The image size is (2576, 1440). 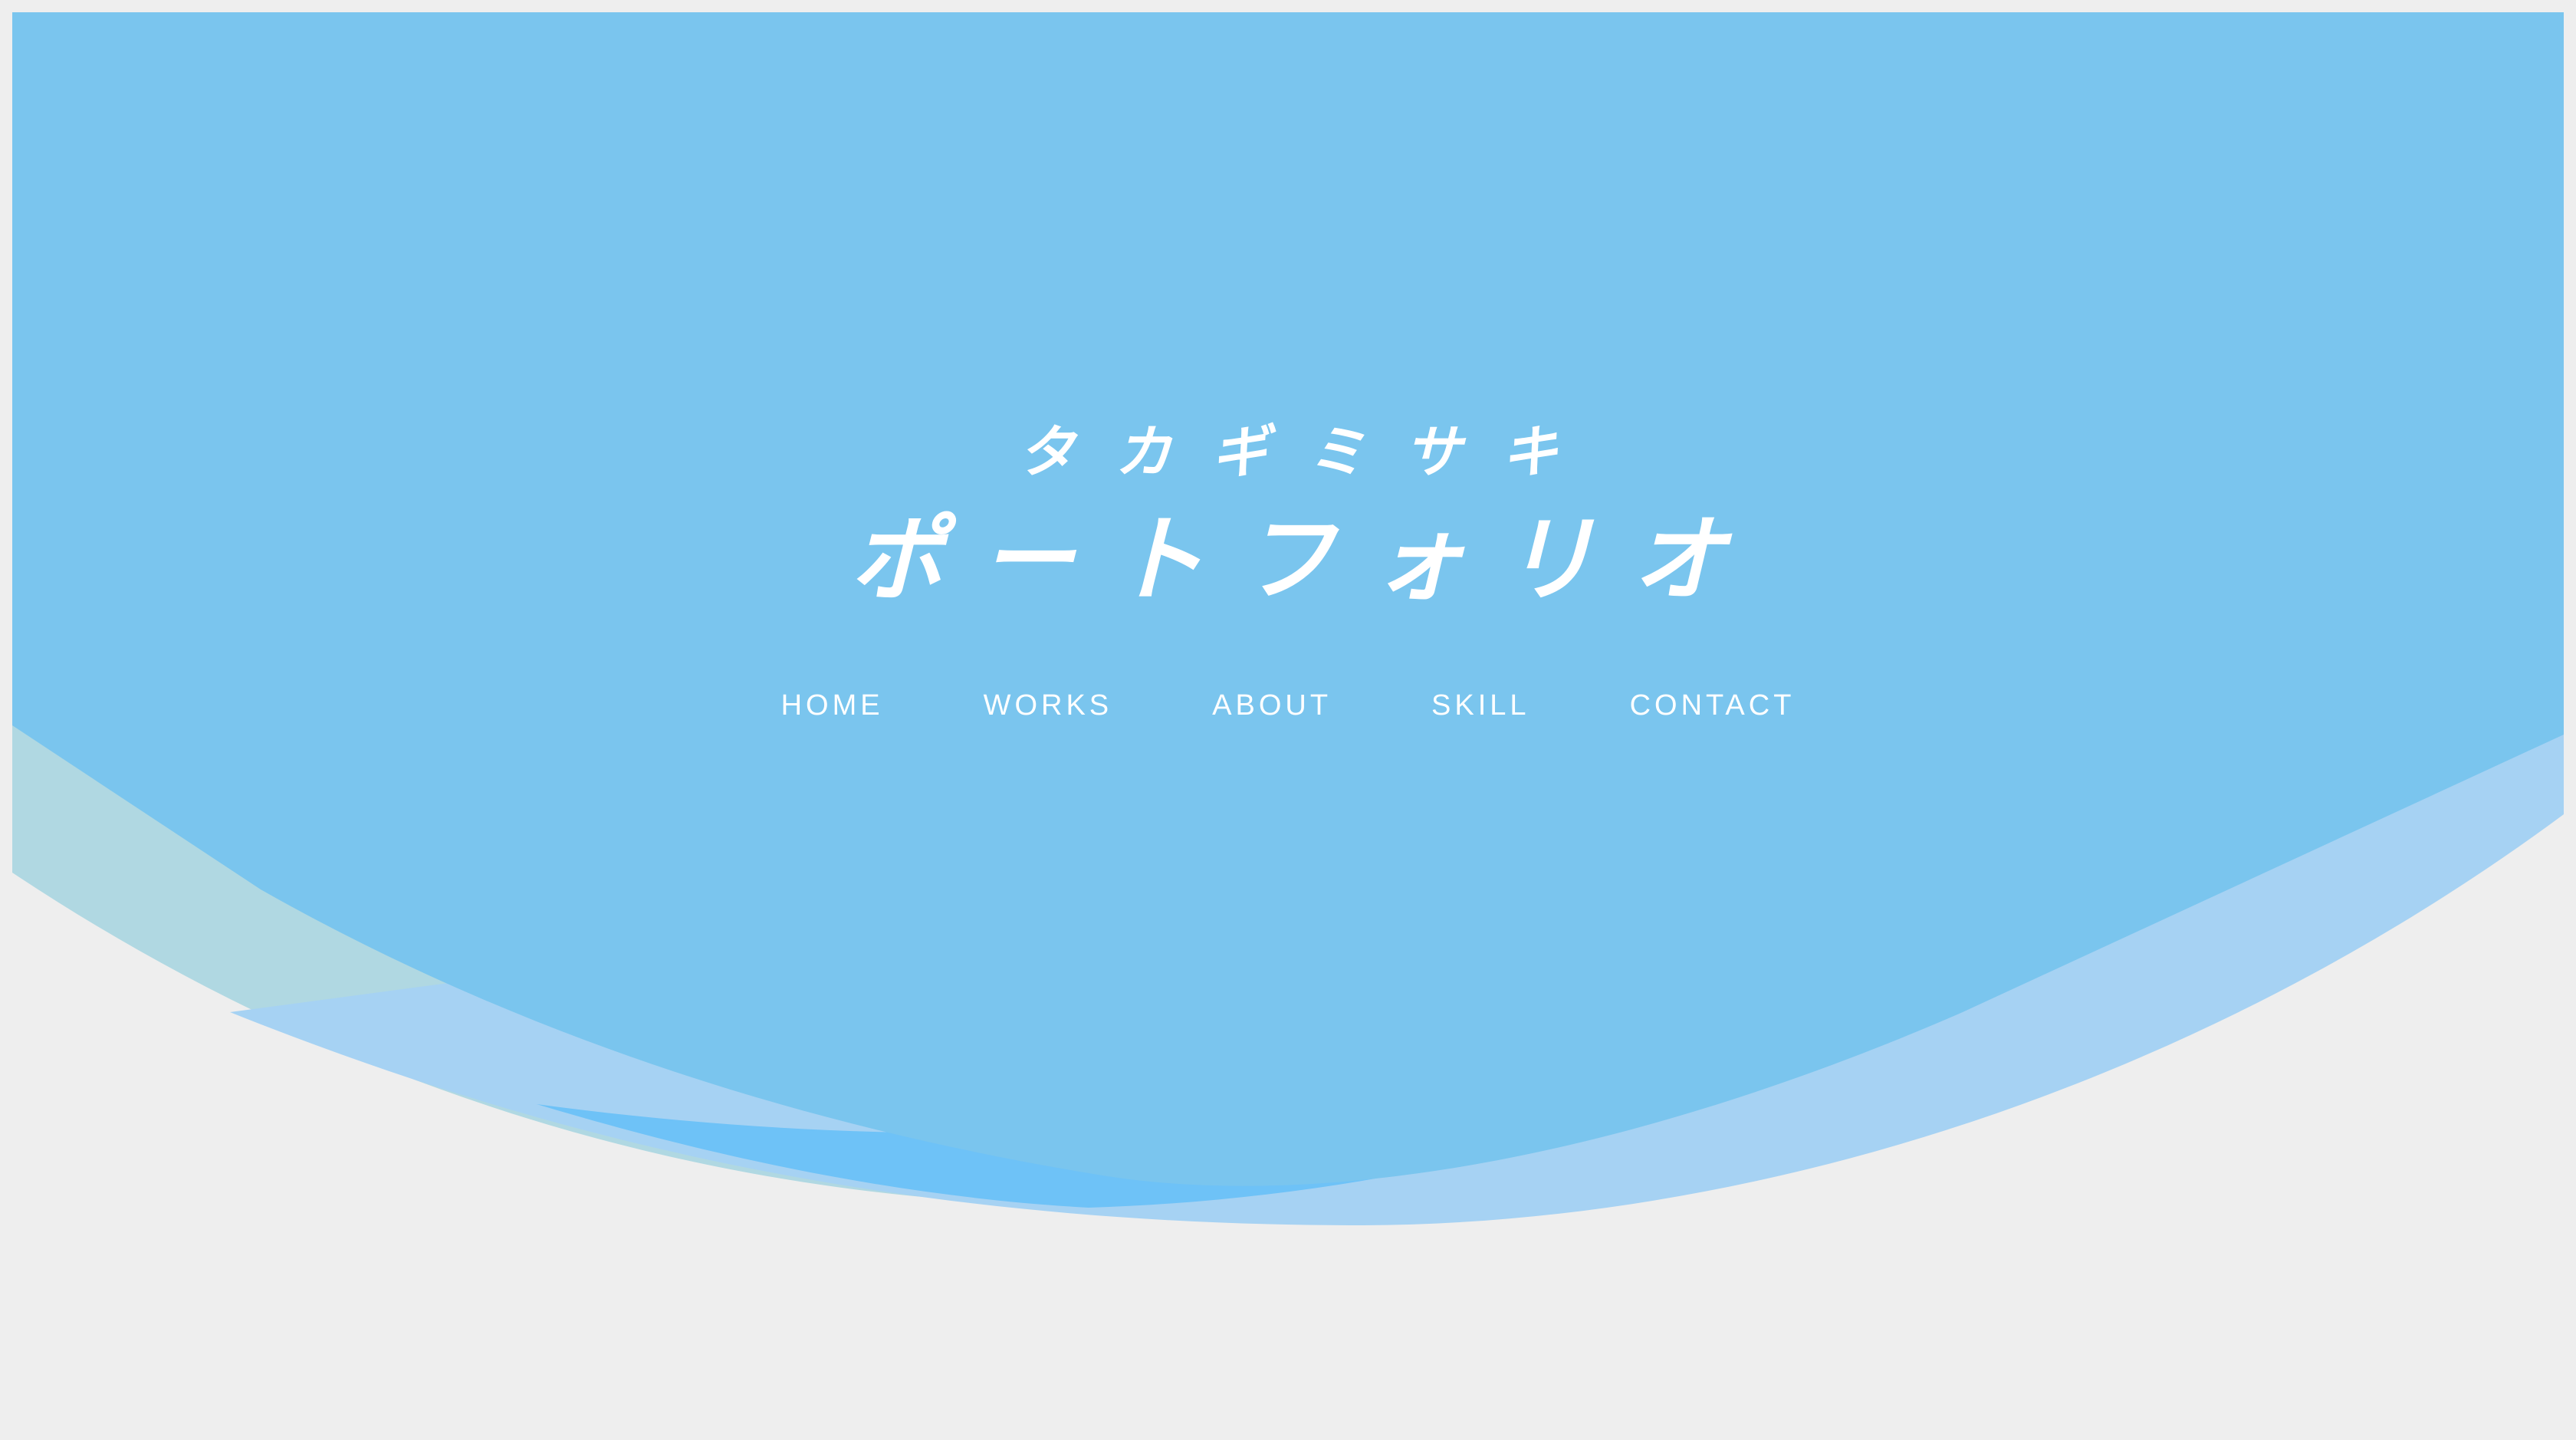 What do you see at coordinates (832, 705) in the screenshot?
I see `nav-home-link: HOME` at bounding box center [832, 705].